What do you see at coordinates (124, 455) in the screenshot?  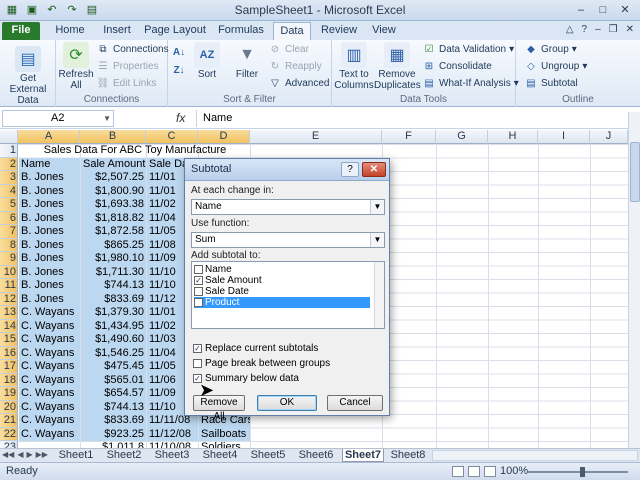 I see `sheet-tab-2: Sheet2` at bounding box center [124, 455].